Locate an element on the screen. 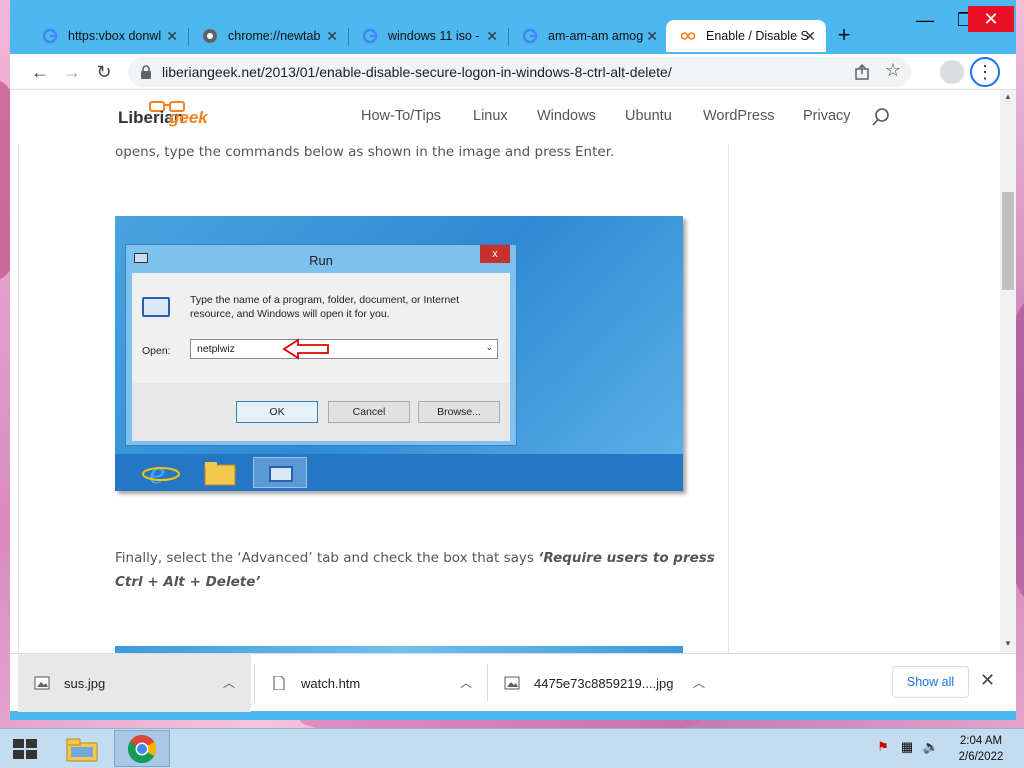 This screenshot has width=1024, height=768. nav-how-to: How-To/Tips is located at coordinates (401, 116).